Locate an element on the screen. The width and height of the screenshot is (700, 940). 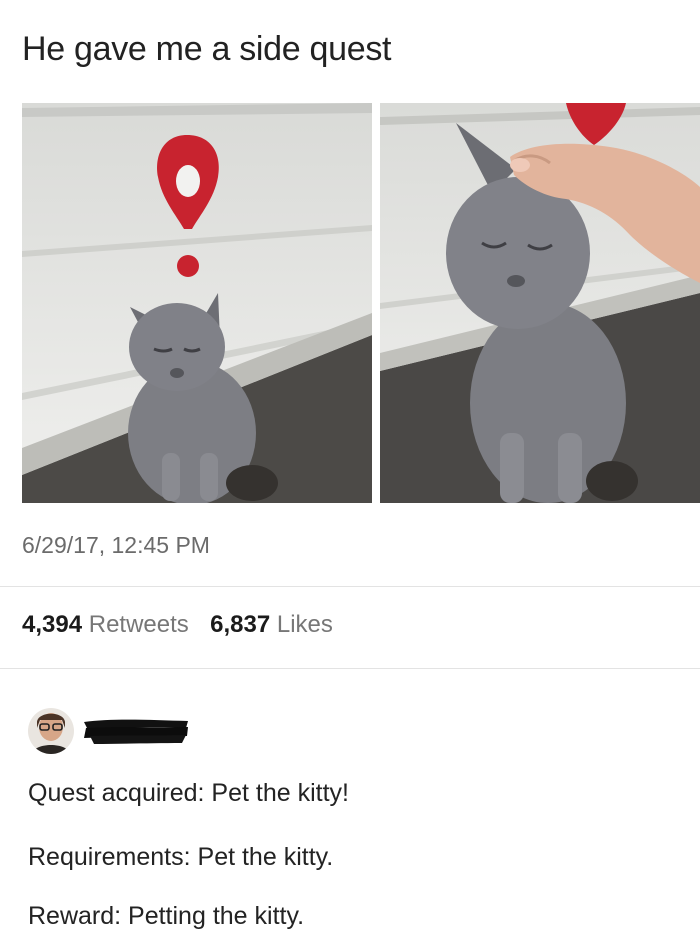
reply-author is located at coordinates (108, 733).